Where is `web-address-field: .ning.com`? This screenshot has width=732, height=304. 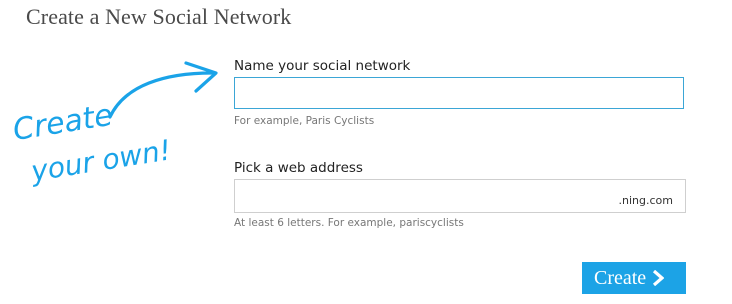
web-address-field: .ning.com is located at coordinates (460, 196).